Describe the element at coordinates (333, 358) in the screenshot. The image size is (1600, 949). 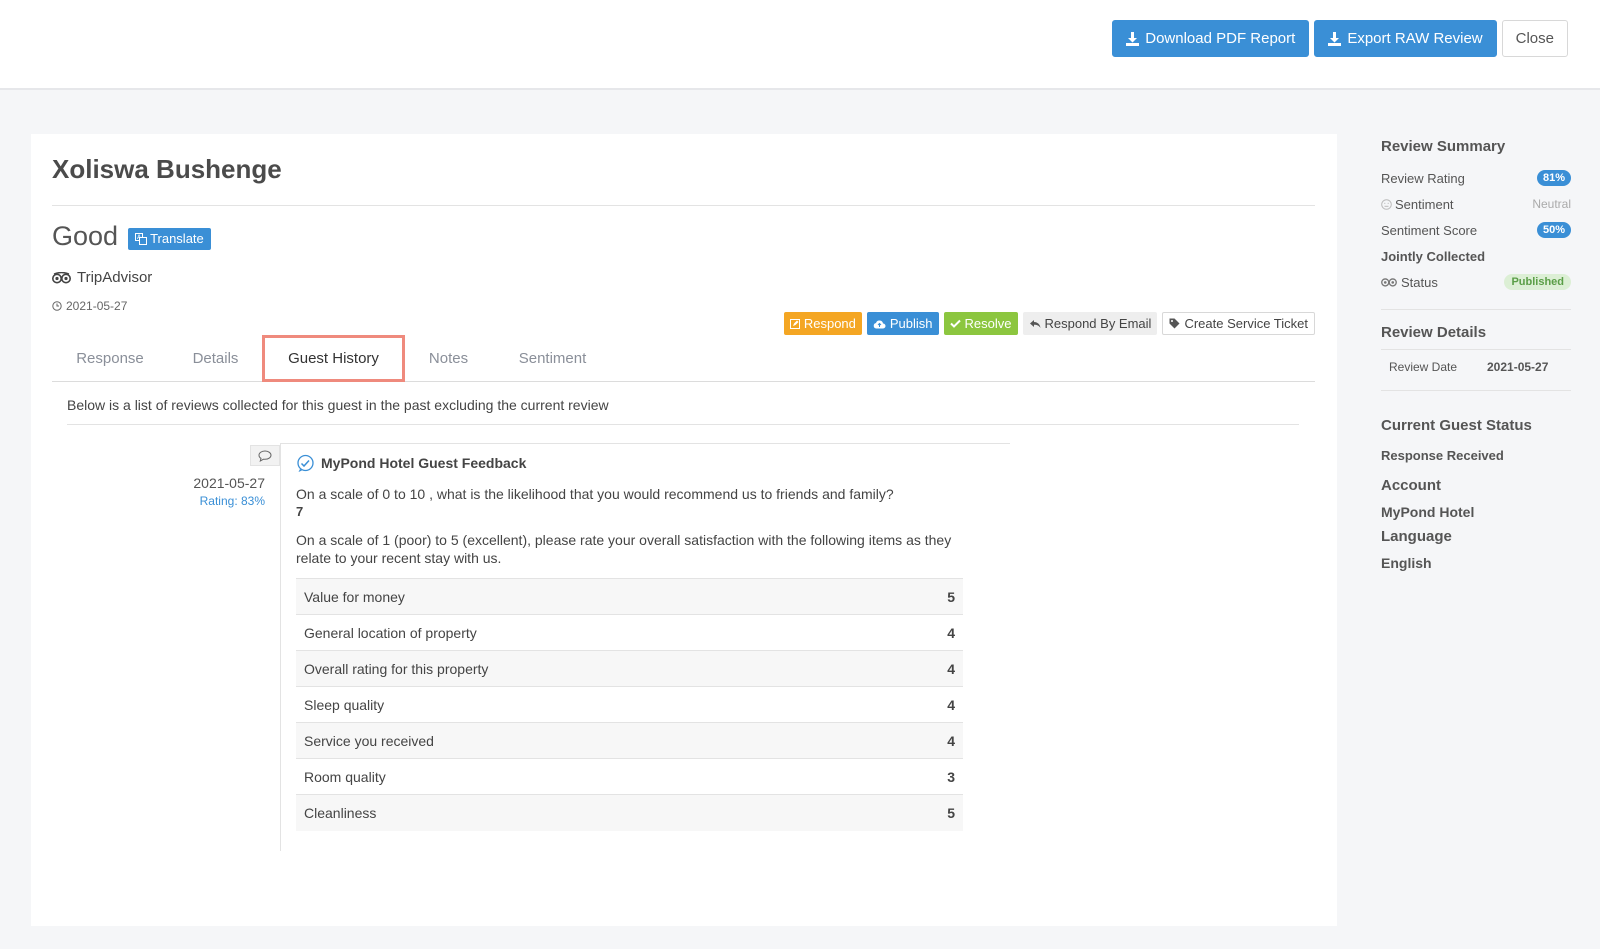
I see `tab-guest-history: Guest History` at that location.